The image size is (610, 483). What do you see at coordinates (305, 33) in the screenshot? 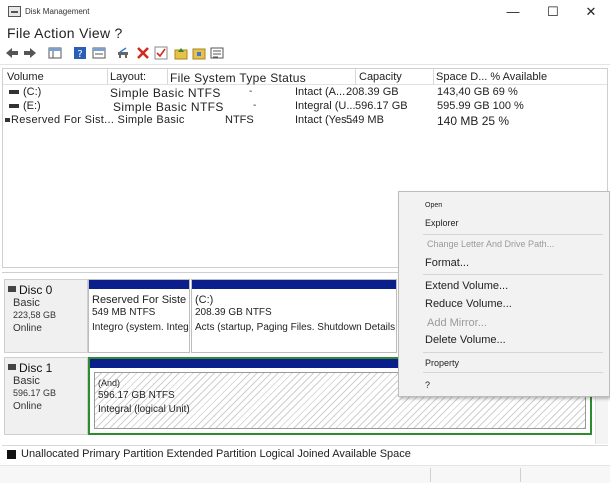
I see `menu-bar: File Action View ?` at bounding box center [305, 33].